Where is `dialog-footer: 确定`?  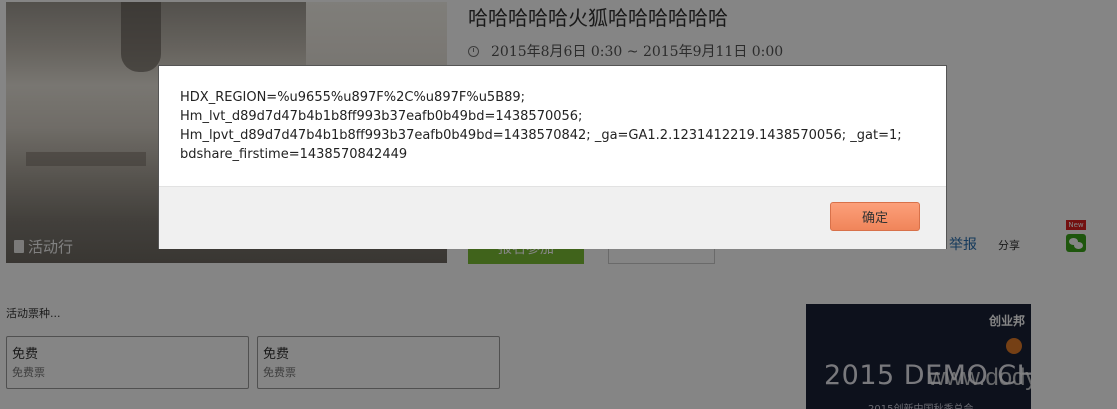
dialog-footer: 确定 is located at coordinates (552, 217).